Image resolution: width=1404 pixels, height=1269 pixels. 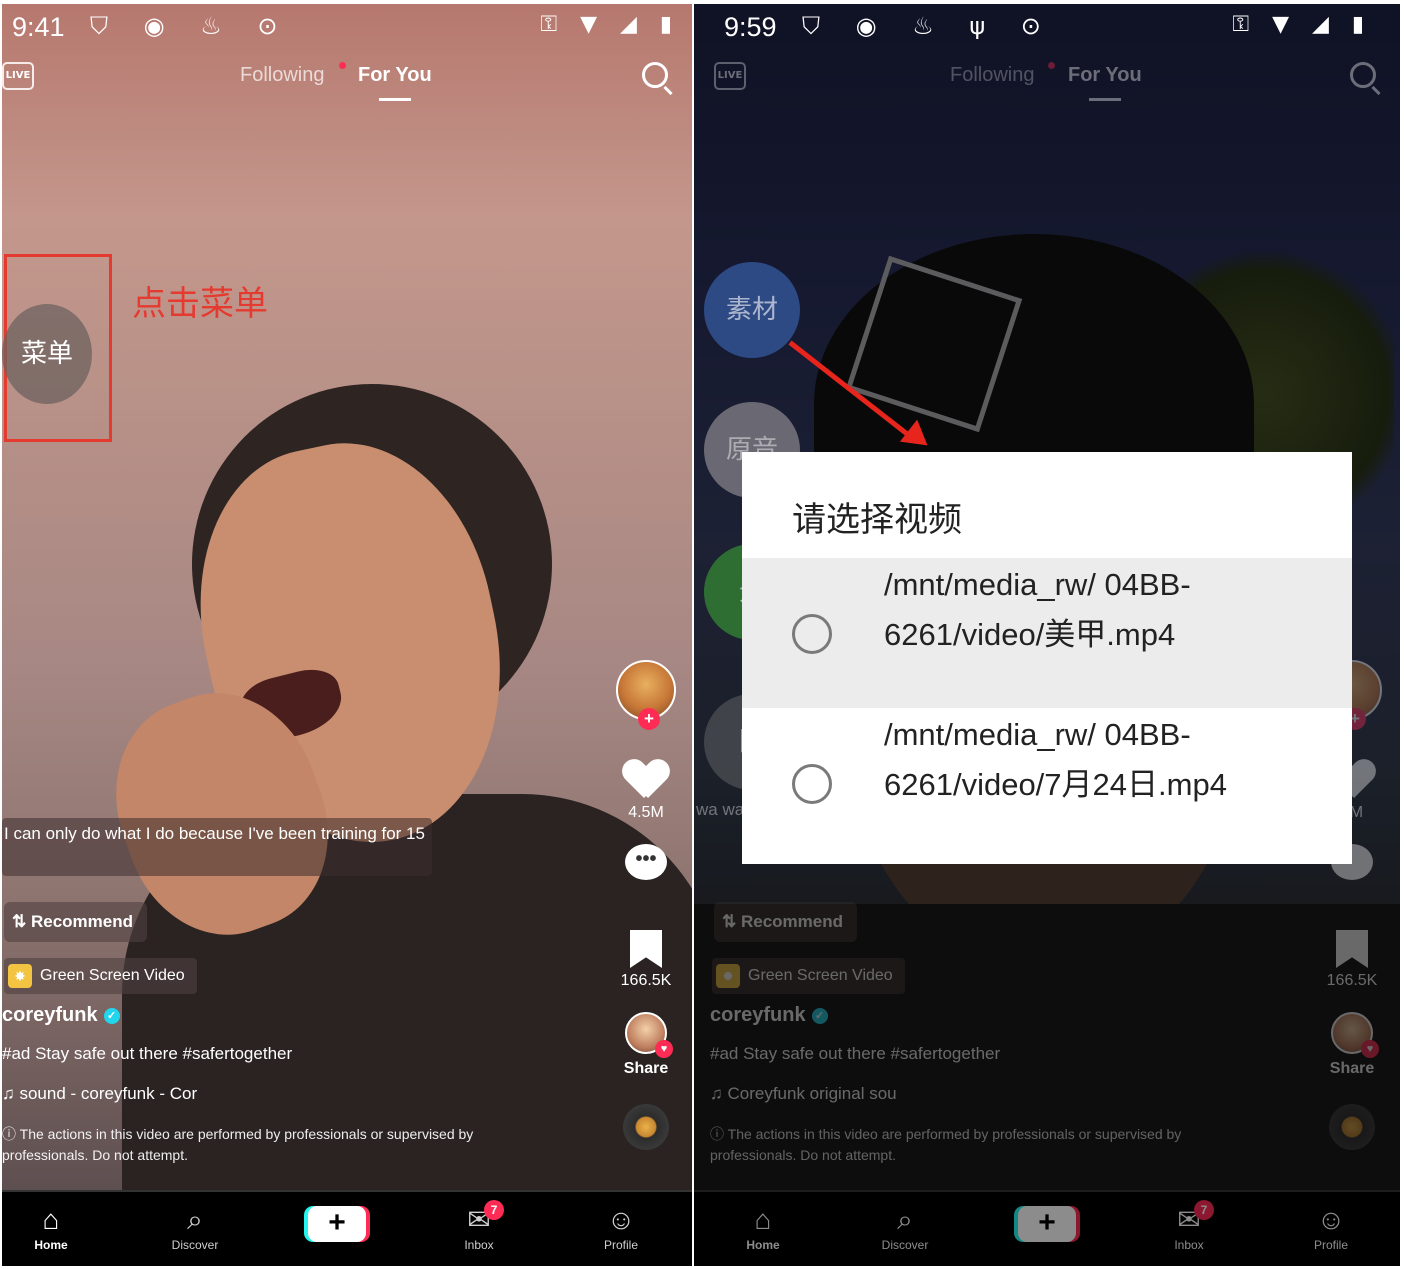 What do you see at coordinates (649, 719) in the screenshot?
I see `follow-plus-icon: +` at bounding box center [649, 719].